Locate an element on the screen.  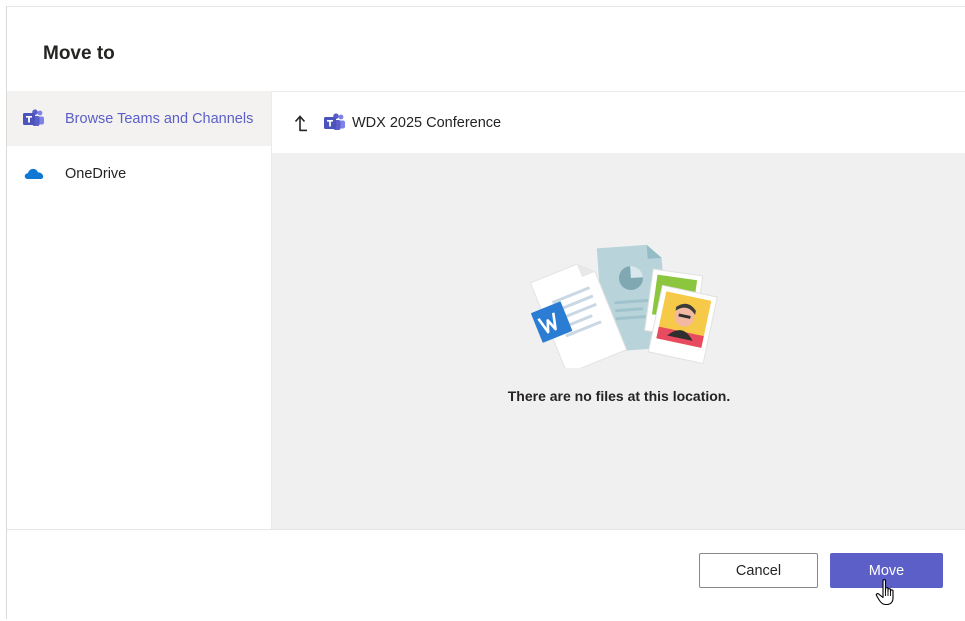
dialog-title: Move to is located at coordinates (79, 53).